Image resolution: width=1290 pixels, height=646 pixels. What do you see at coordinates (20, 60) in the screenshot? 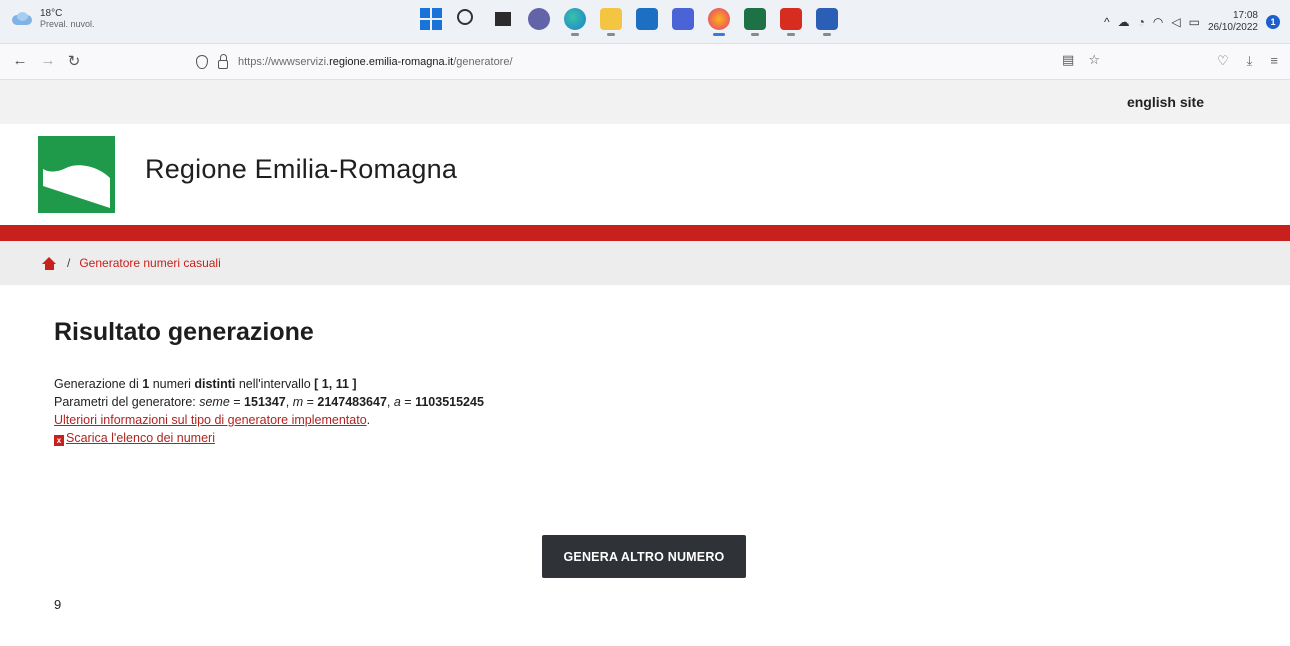
I see `back-arrow-icon: ←` at bounding box center [20, 60].